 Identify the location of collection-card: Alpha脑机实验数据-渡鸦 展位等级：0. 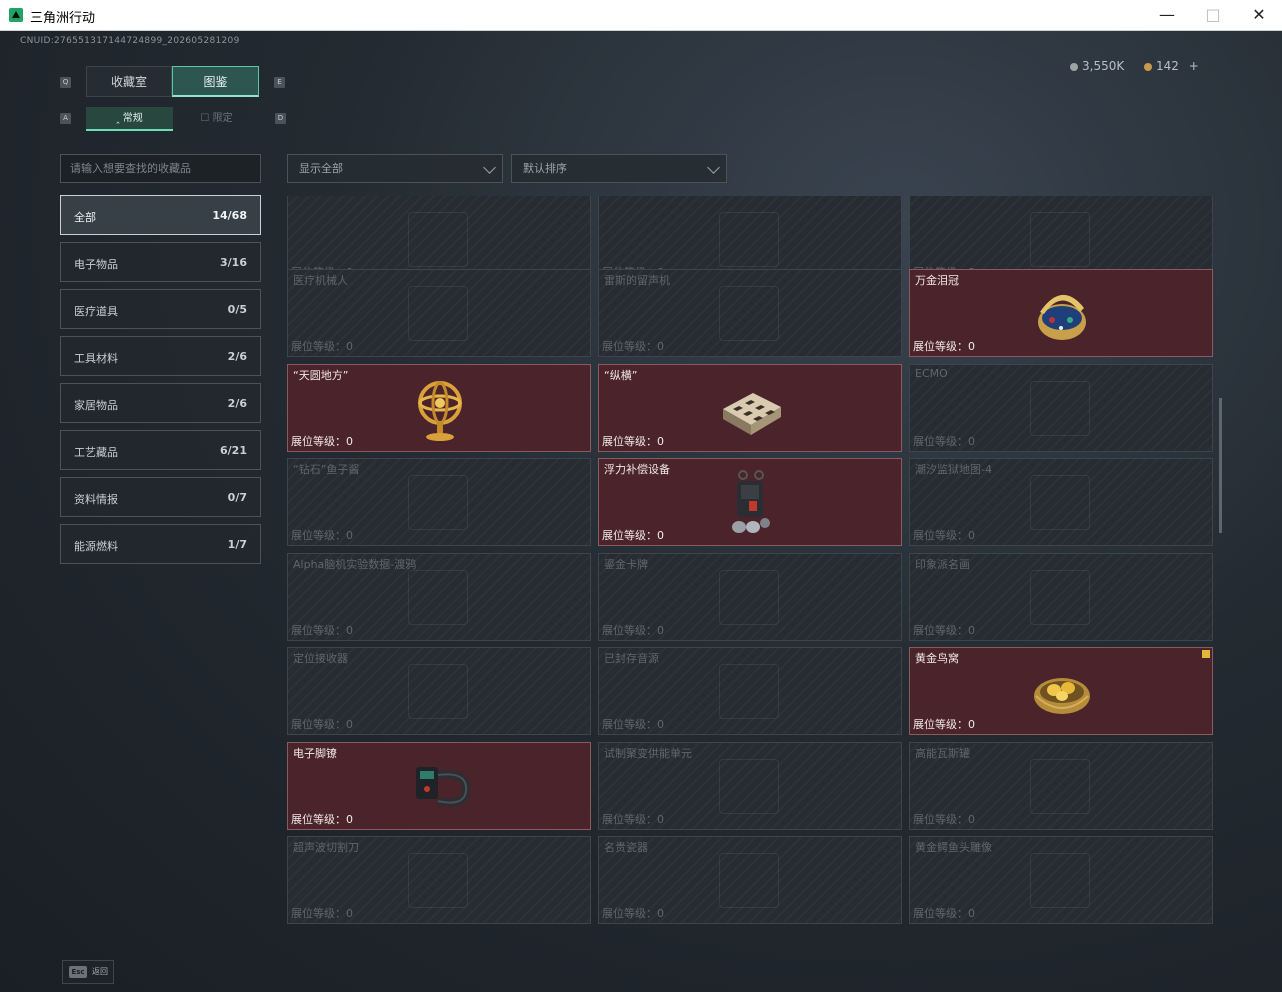
(439, 597).